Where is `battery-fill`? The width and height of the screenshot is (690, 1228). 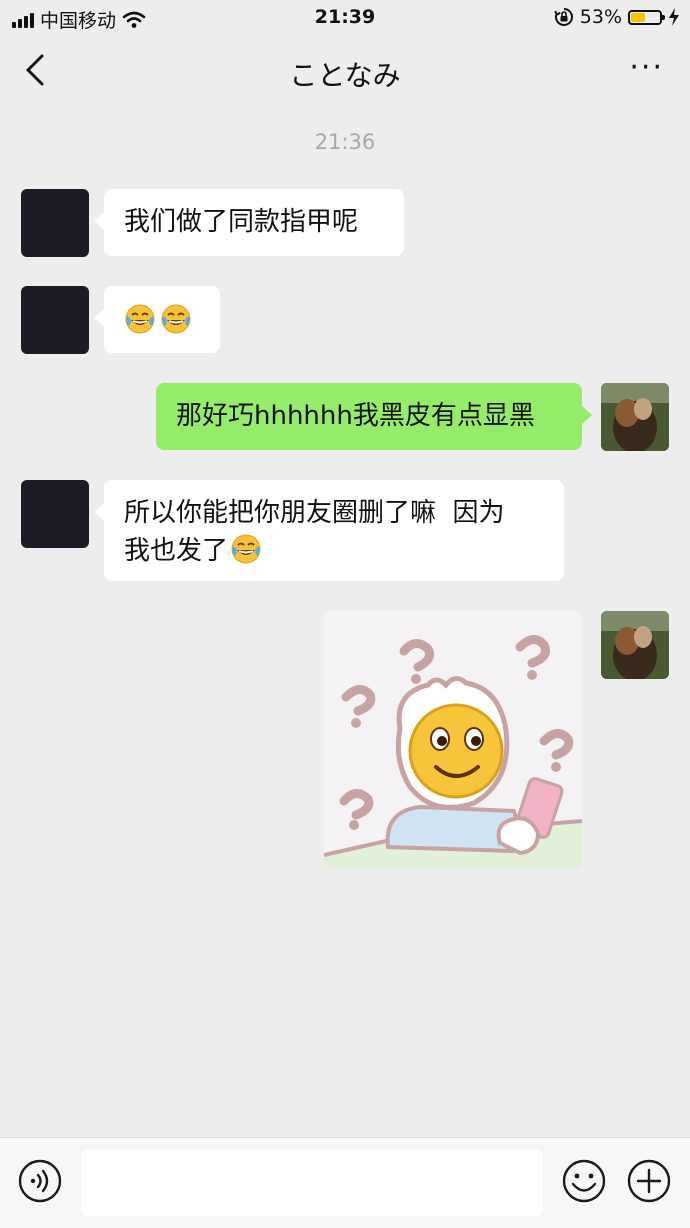 battery-fill is located at coordinates (638, 17).